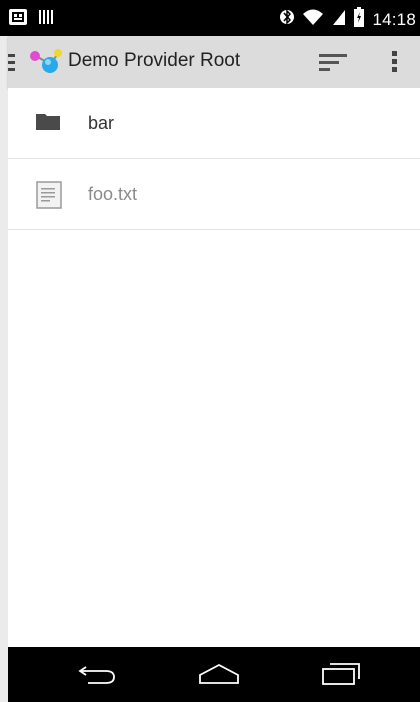  I want to click on list-item-label: foo.txt, so click(113, 194).